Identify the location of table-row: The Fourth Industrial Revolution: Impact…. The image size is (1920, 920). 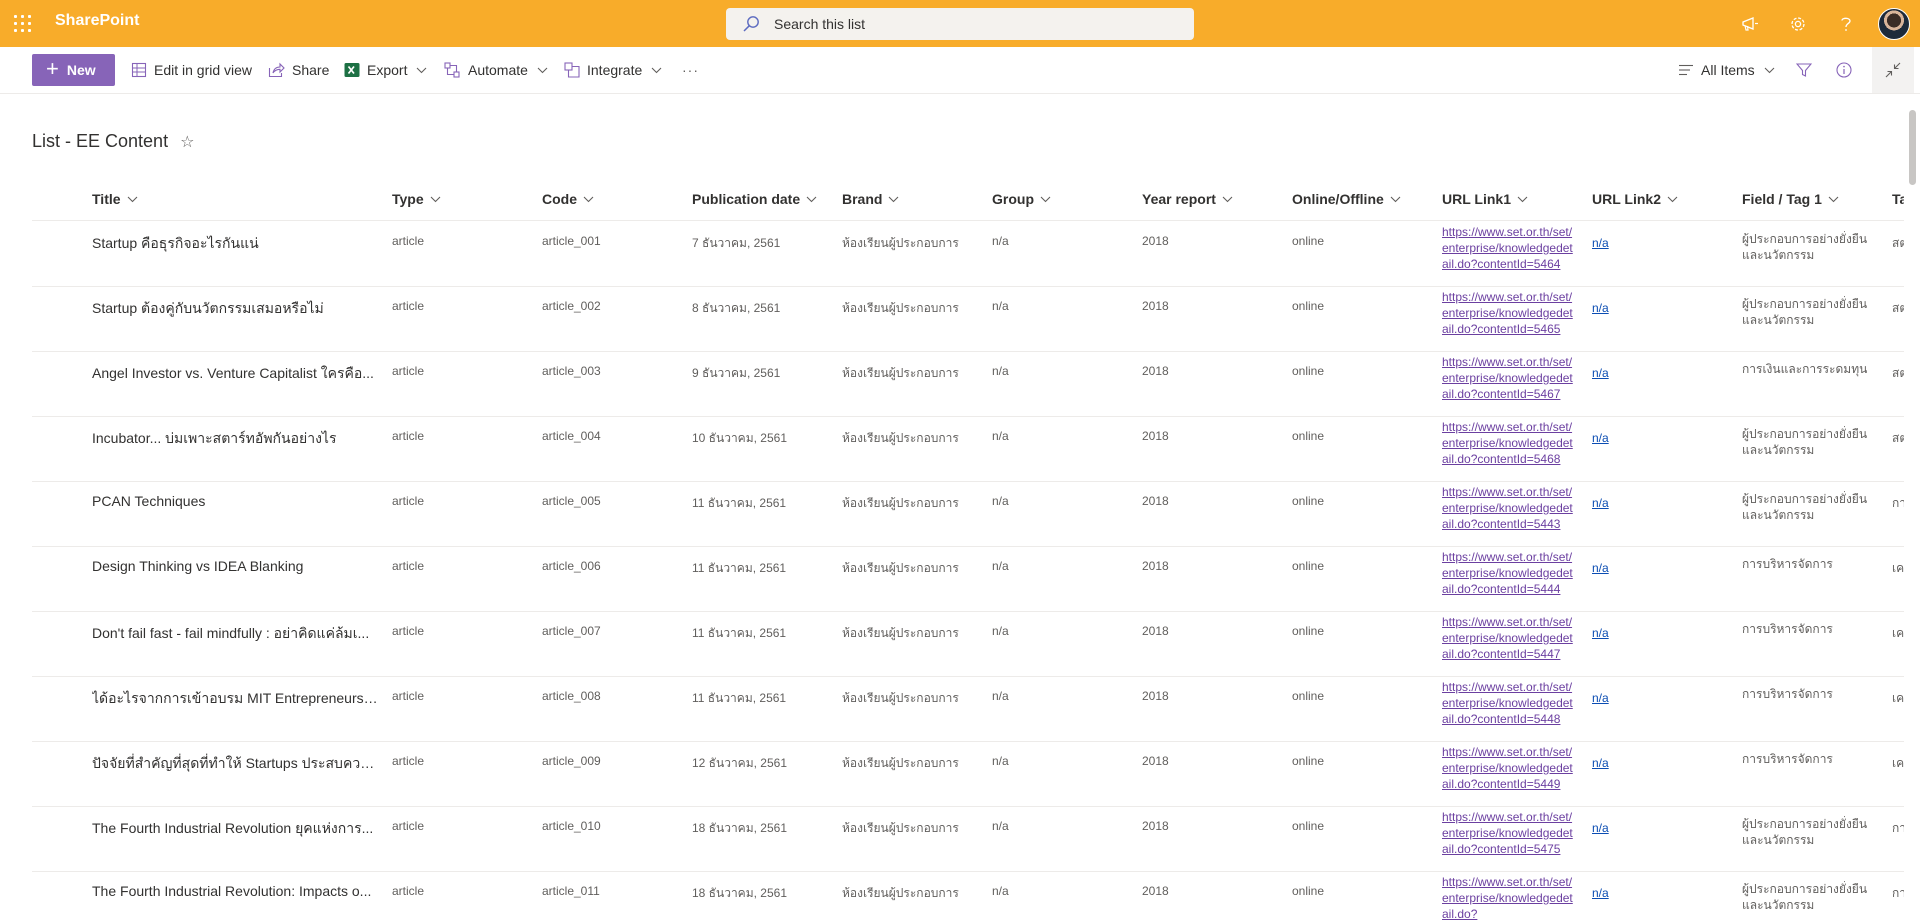
(968, 895).